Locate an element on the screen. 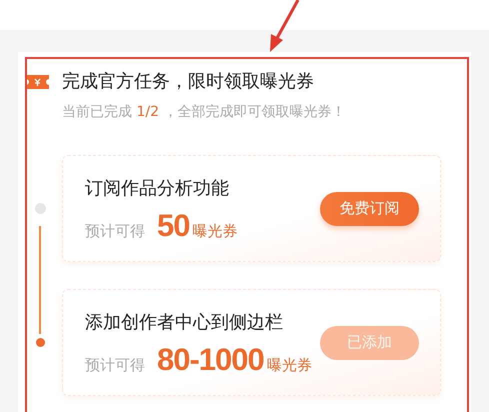  progress-text: 当前已完成 1/2 ，全部完成即可领取曝光券！ is located at coordinates (204, 112).